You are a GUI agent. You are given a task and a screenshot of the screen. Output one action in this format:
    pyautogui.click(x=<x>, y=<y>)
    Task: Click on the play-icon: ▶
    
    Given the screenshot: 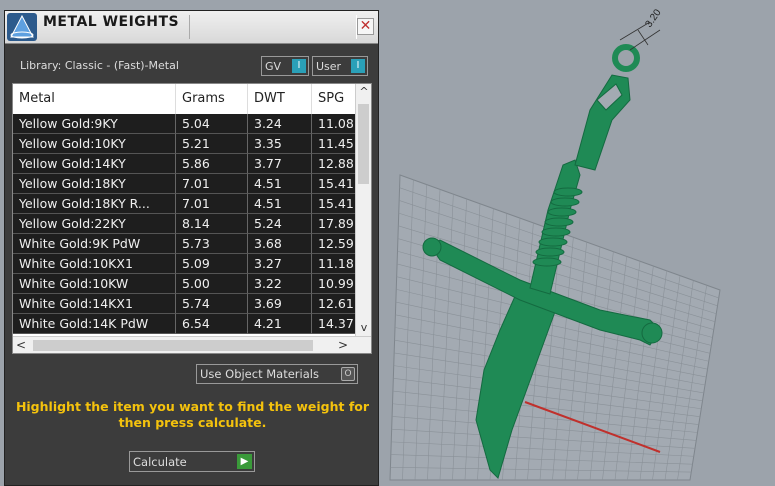 What is the action you would take?
    pyautogui.click(x=244, y=461)
    